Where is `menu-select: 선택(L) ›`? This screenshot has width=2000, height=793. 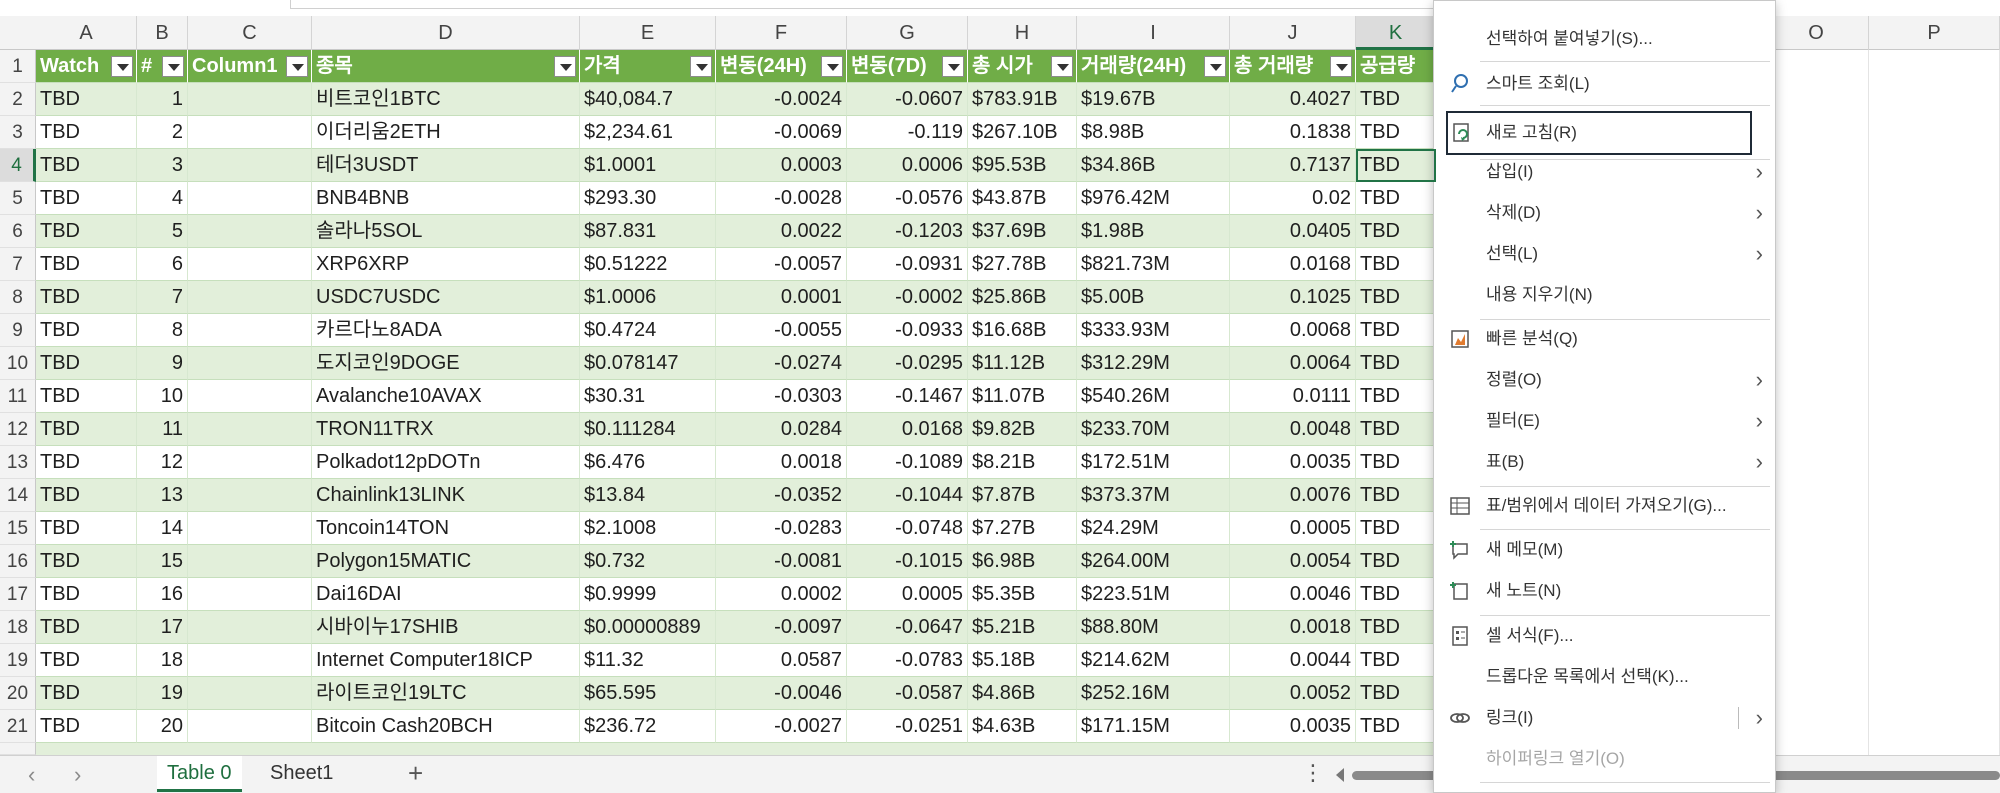 menu-select: 선택(L) › is located at coordinates (1604, 254).